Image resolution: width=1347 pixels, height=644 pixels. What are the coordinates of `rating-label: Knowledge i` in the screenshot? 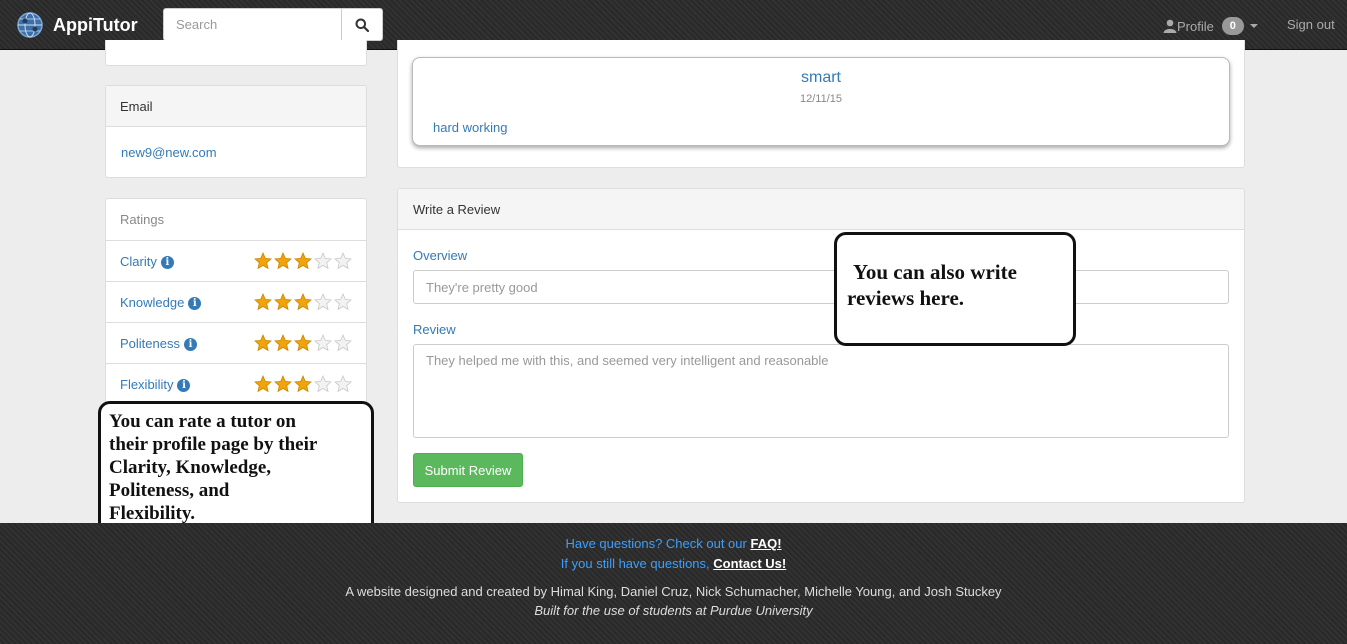 It's located at (161, 302).